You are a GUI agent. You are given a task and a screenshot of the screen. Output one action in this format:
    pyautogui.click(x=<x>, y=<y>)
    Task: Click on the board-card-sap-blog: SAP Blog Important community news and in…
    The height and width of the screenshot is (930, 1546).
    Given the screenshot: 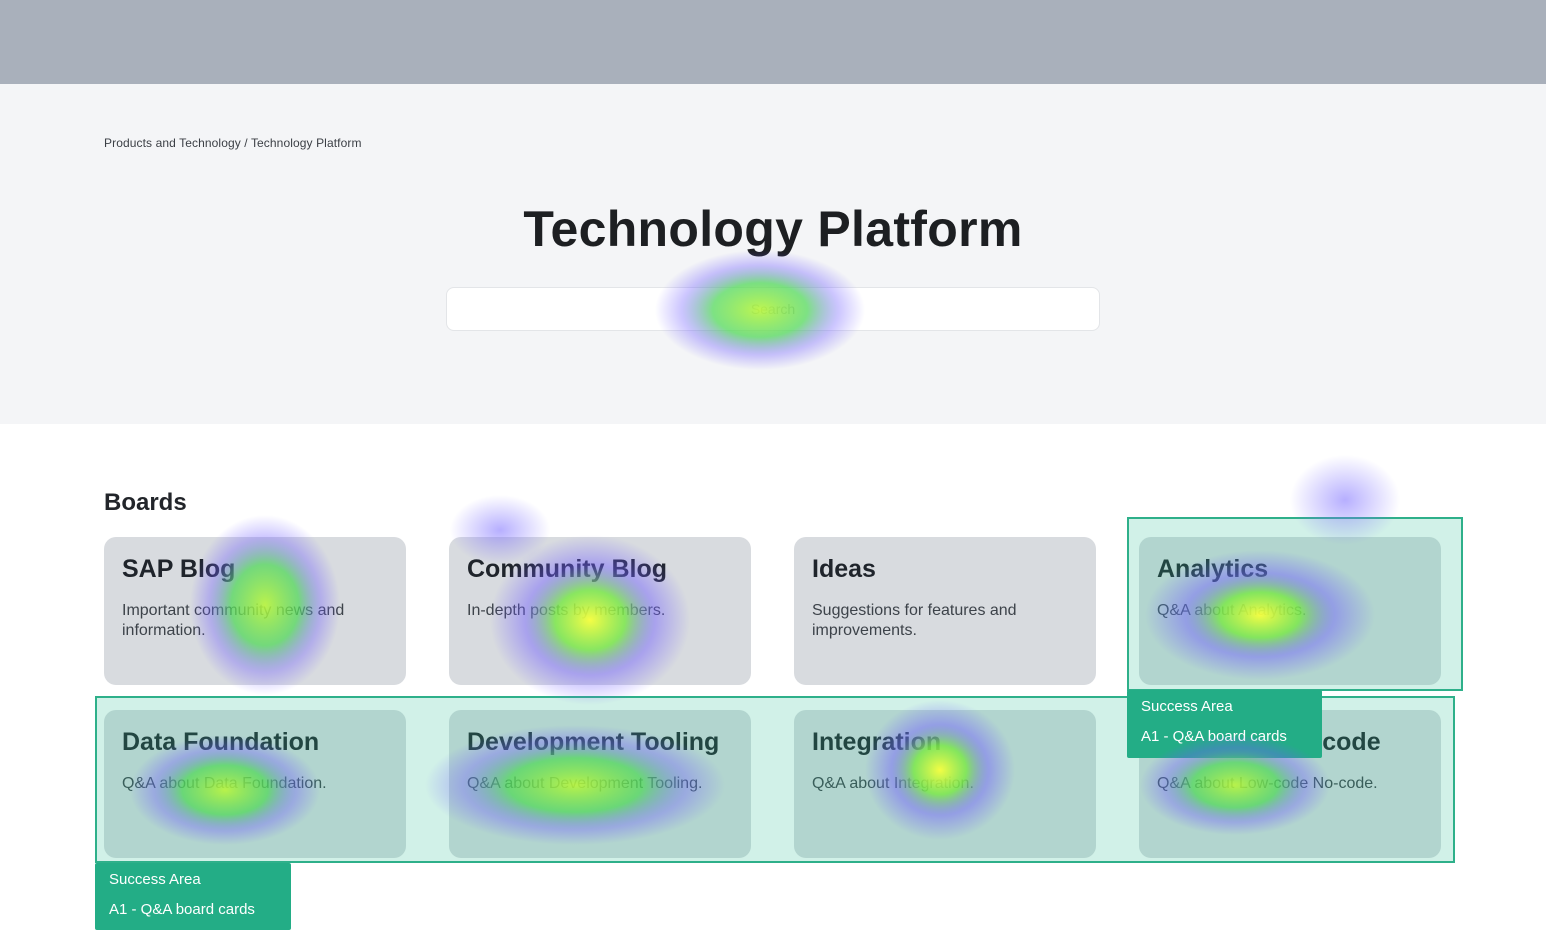 What is the action you would take?
    pyautogui.click(x=255, y=611)
    